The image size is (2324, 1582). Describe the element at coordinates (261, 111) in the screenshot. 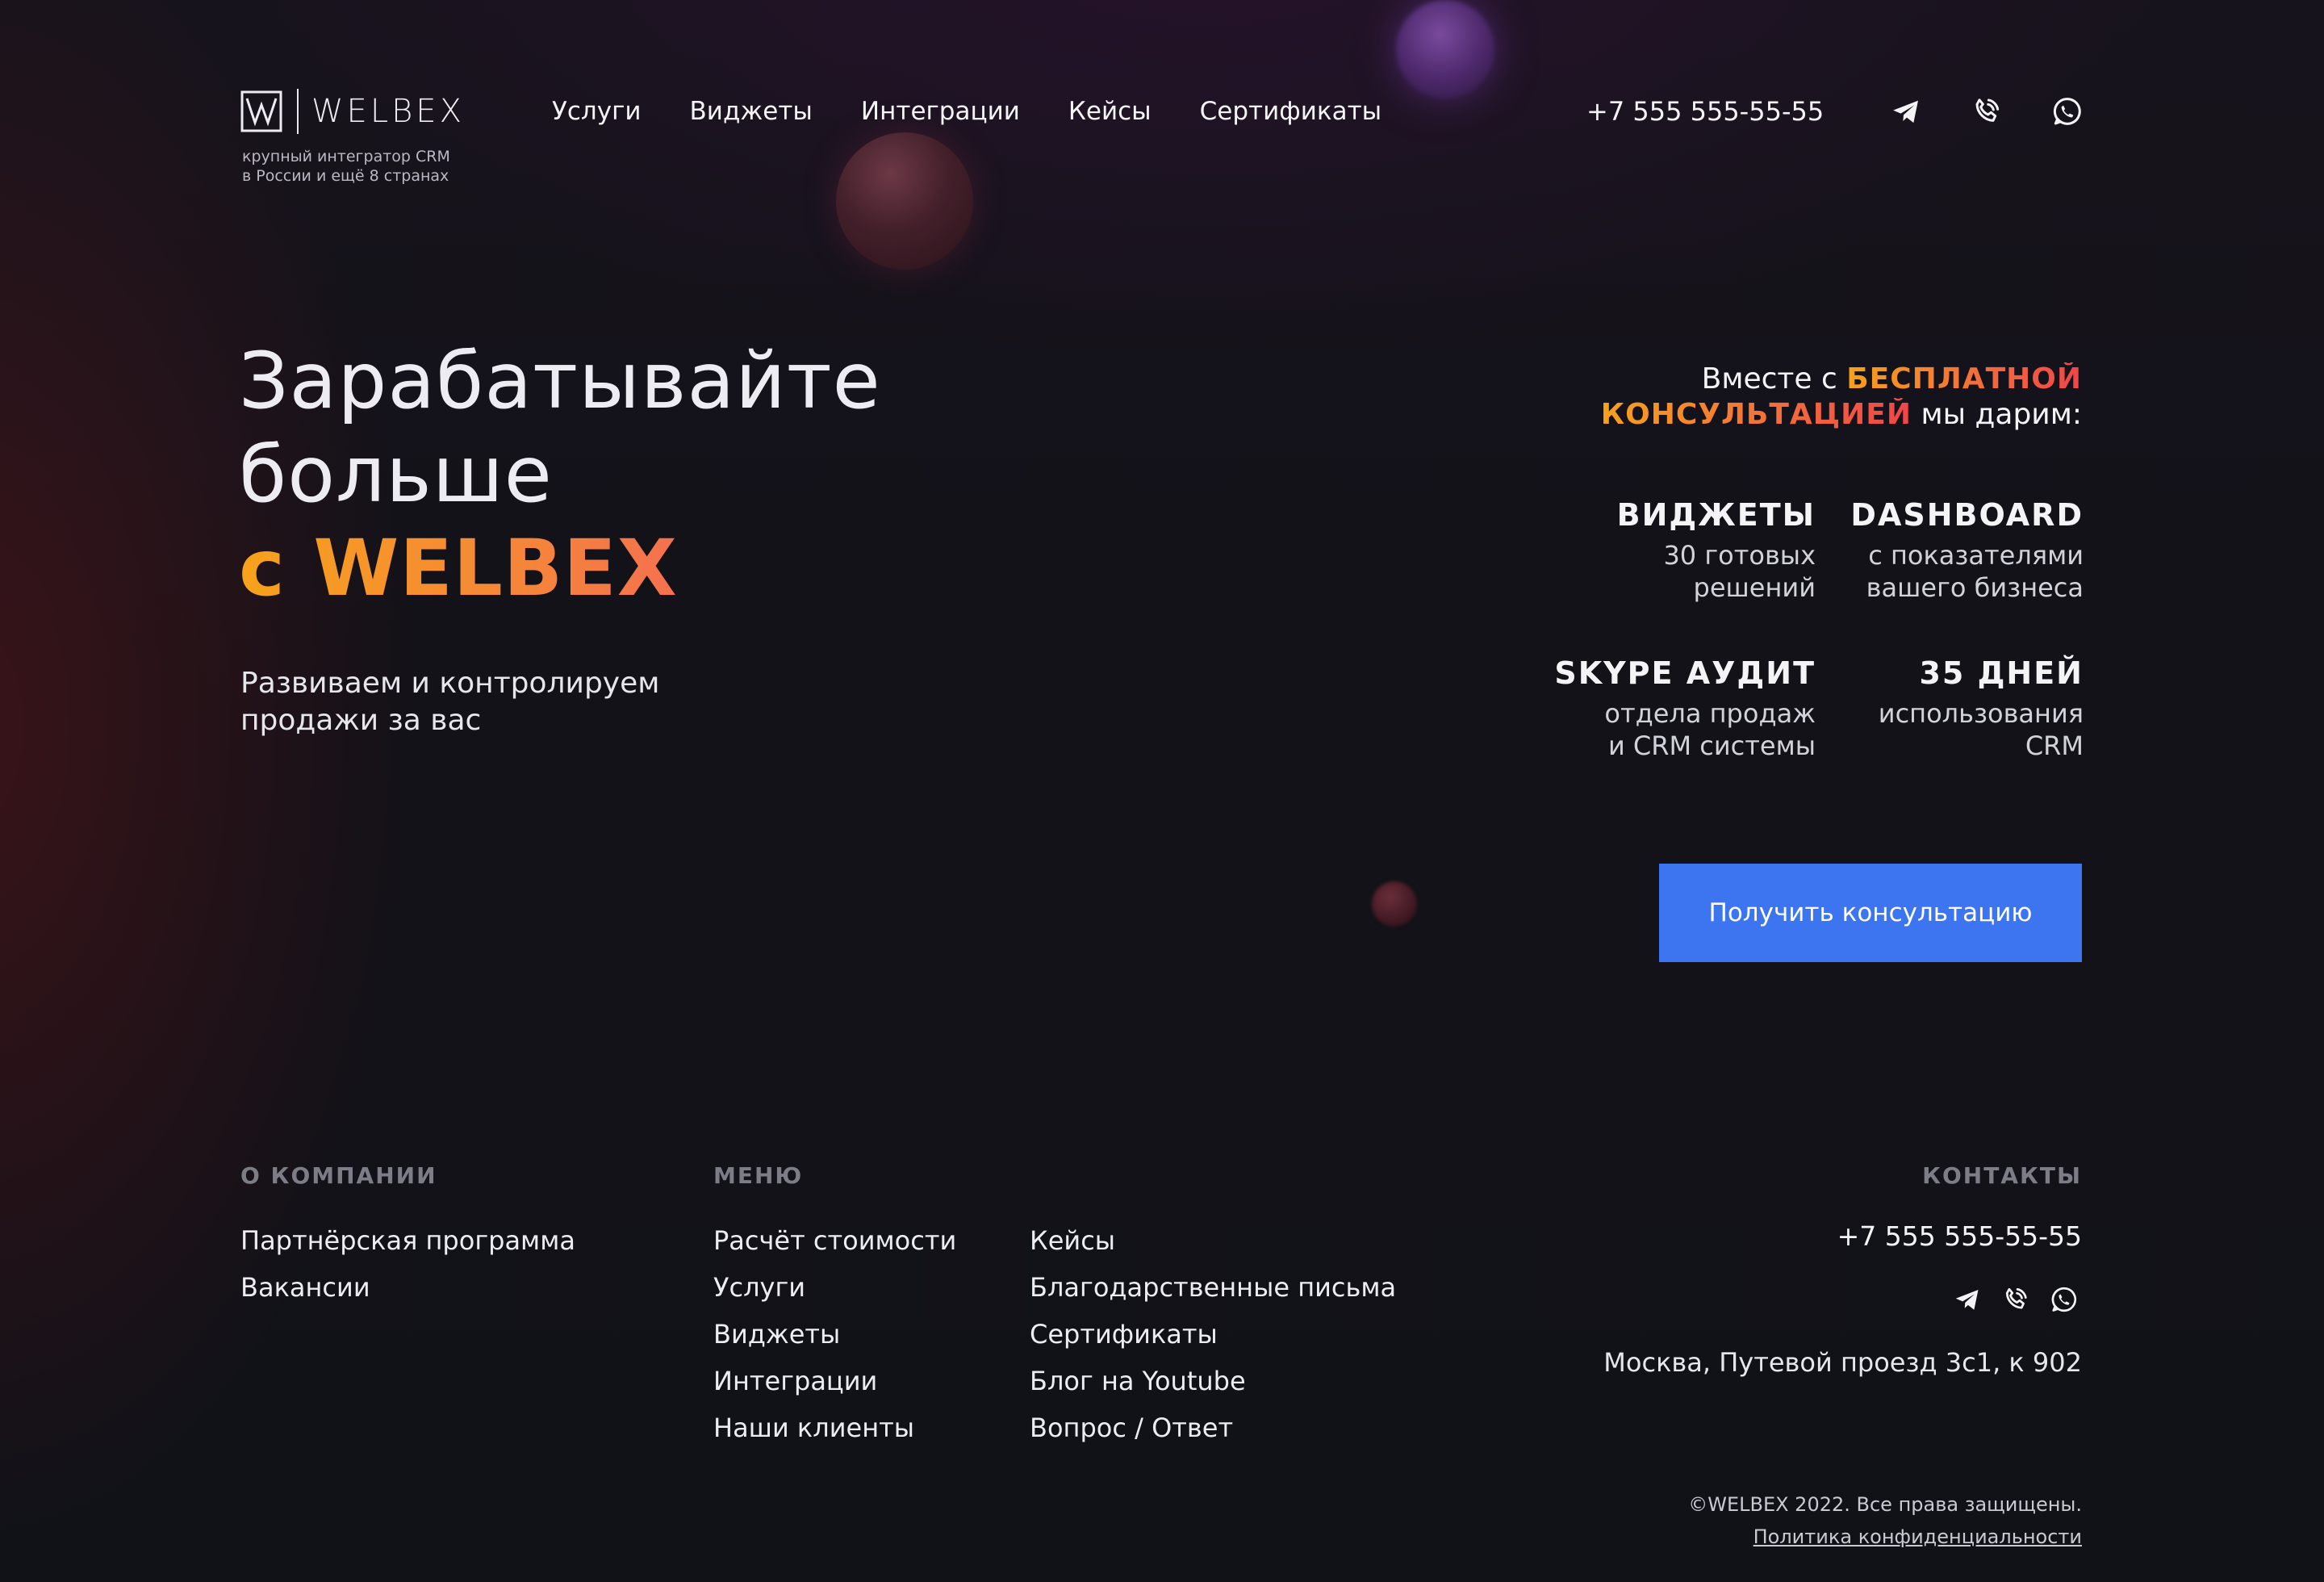

I see `logo-icon` at that location.